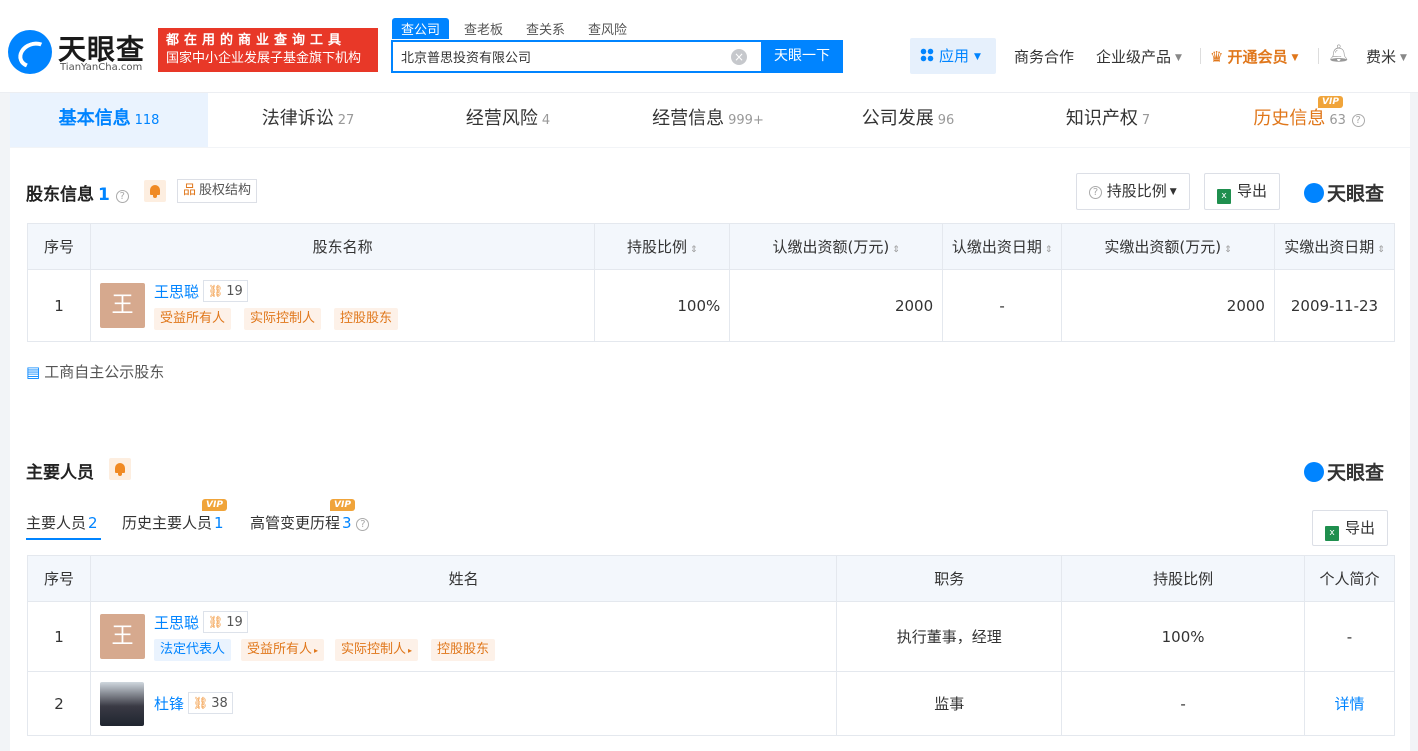 This screenshot has height=751, width=1418. I want to click on tab-business-risk: 经营风险 4, so click(508, 120).